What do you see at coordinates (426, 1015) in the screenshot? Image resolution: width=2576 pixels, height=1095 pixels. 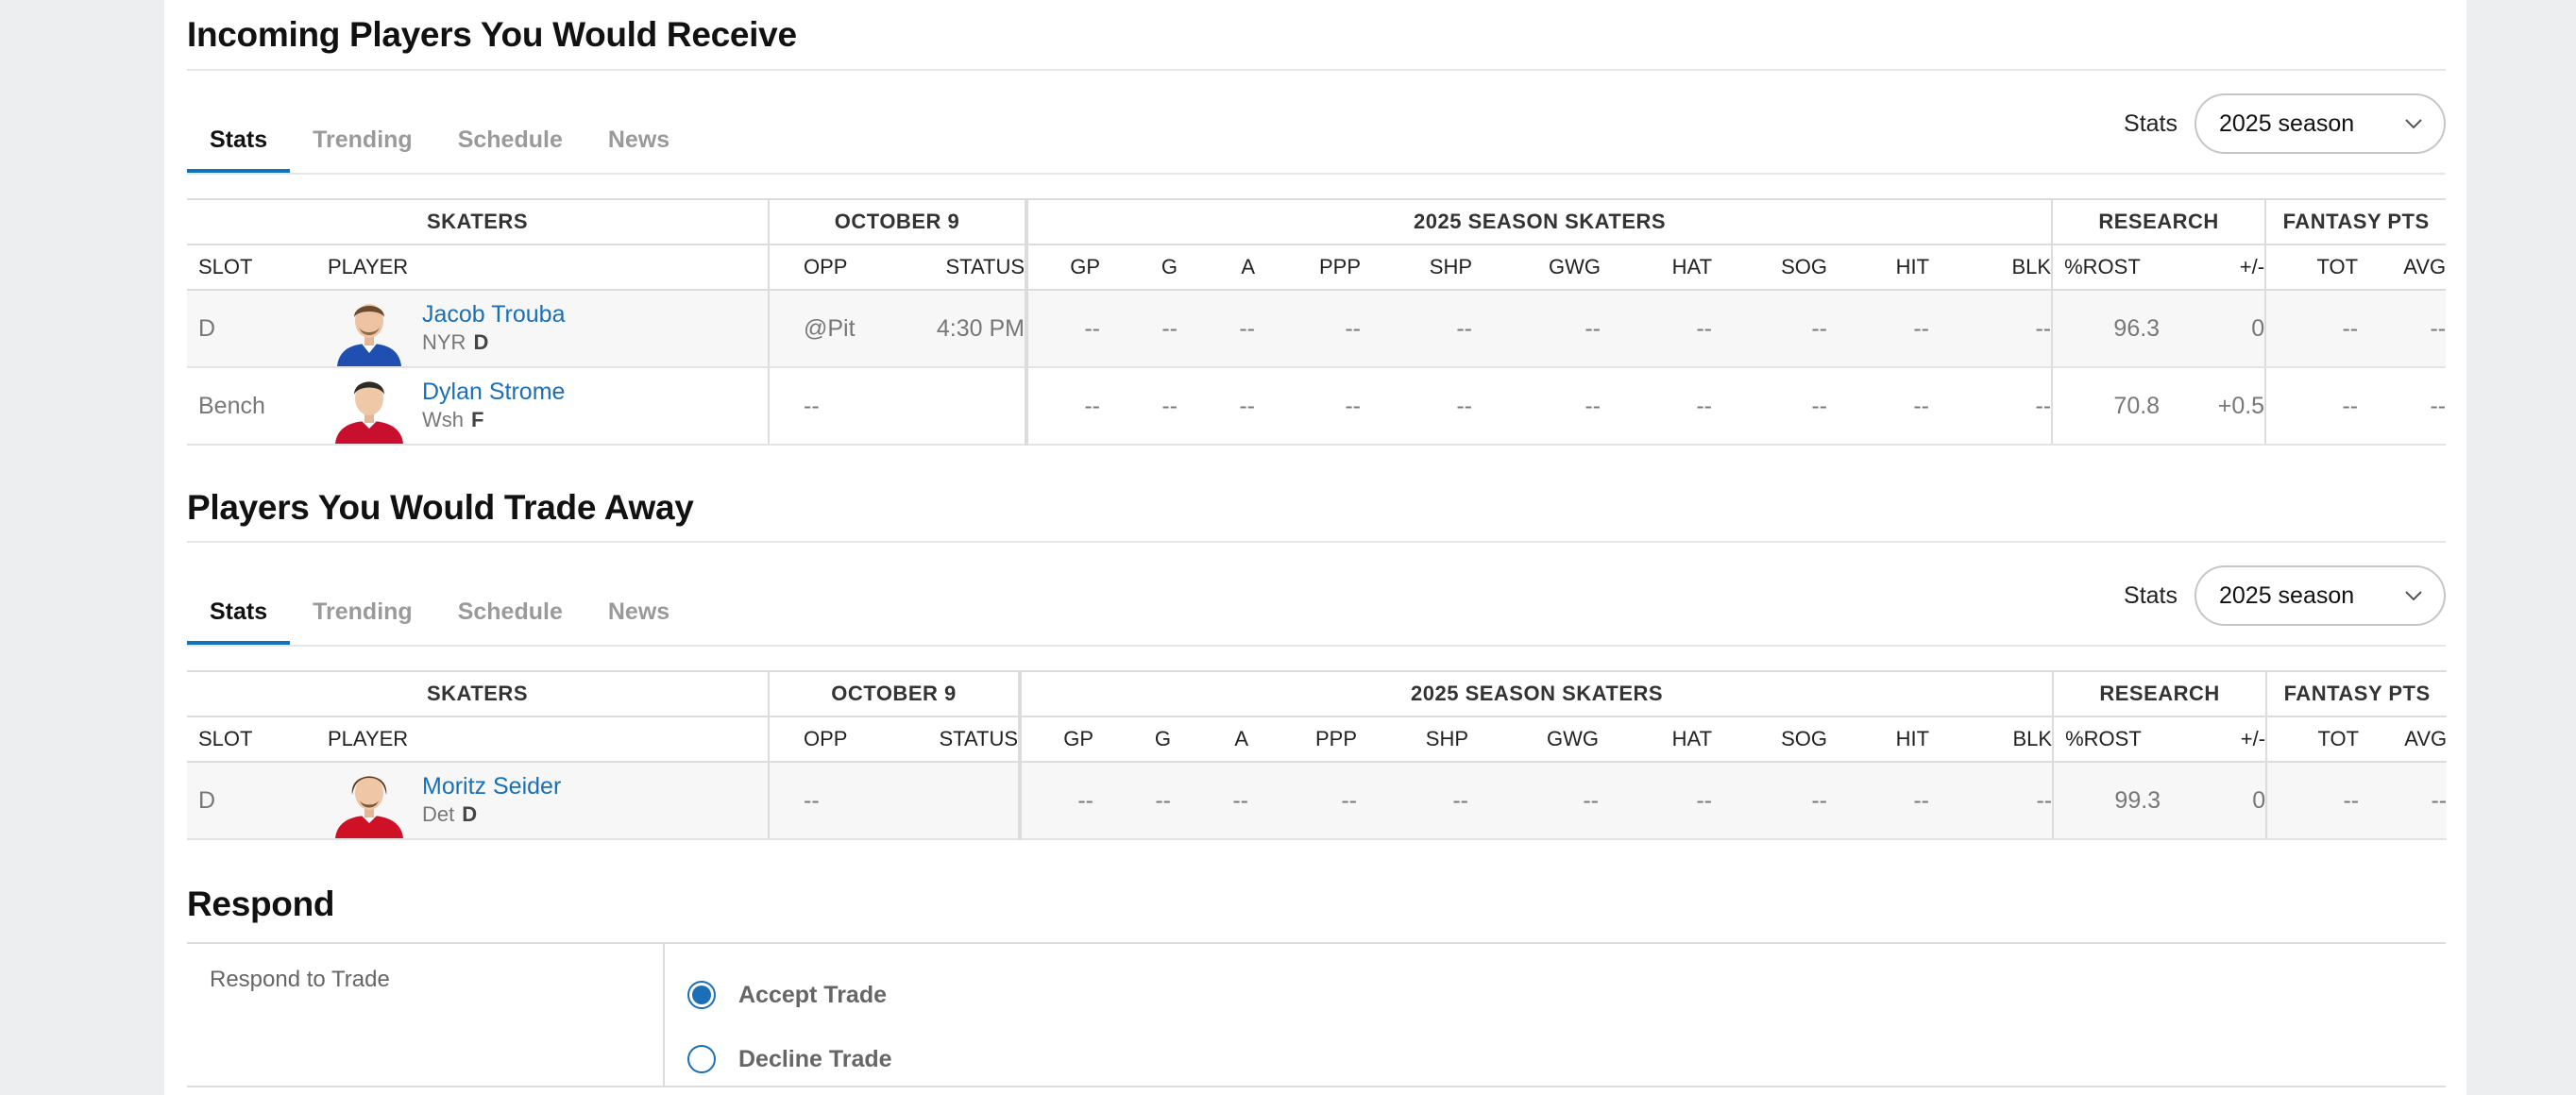 I see `respond-label: Respond to Trade` at bounding box center [426, 1015].